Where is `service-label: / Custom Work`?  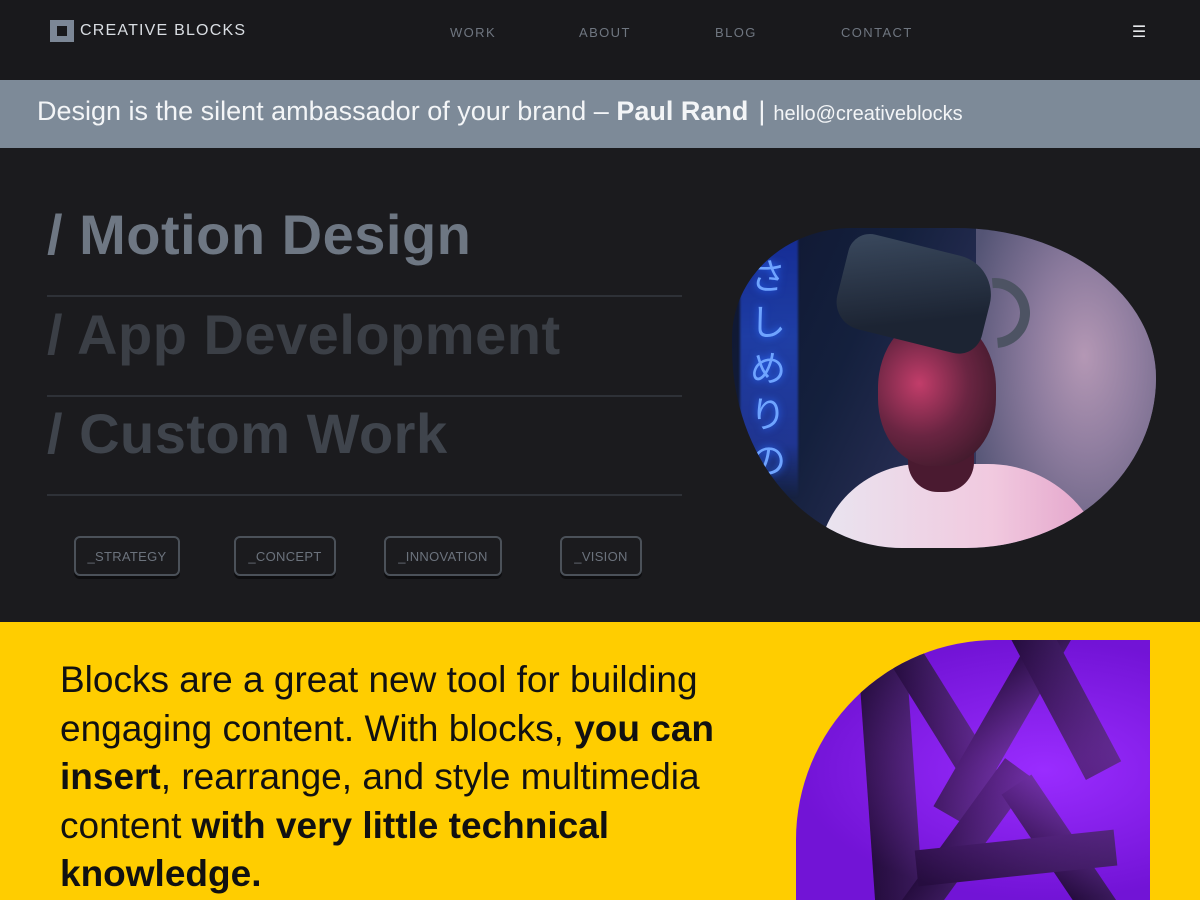
service-label: / Custom Work is located at coordinates (247, 433).